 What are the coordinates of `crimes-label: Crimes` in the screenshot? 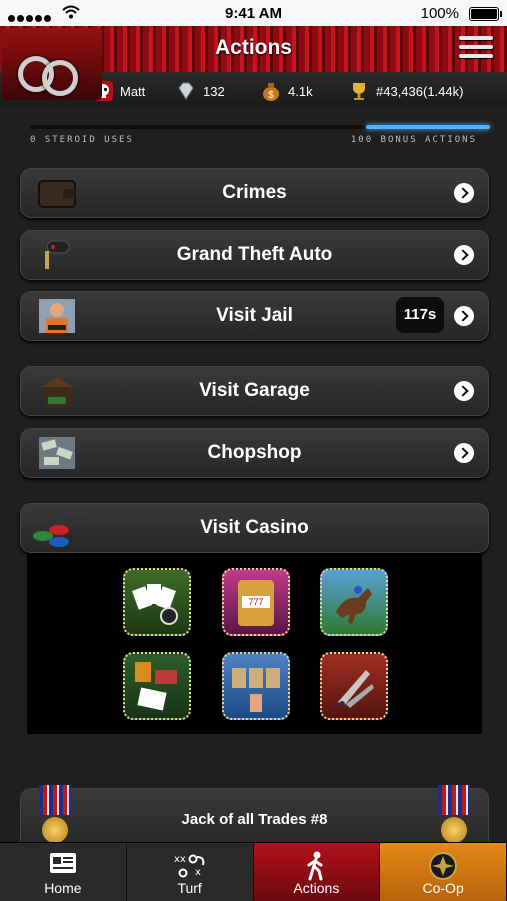 It's located at (254, 192).